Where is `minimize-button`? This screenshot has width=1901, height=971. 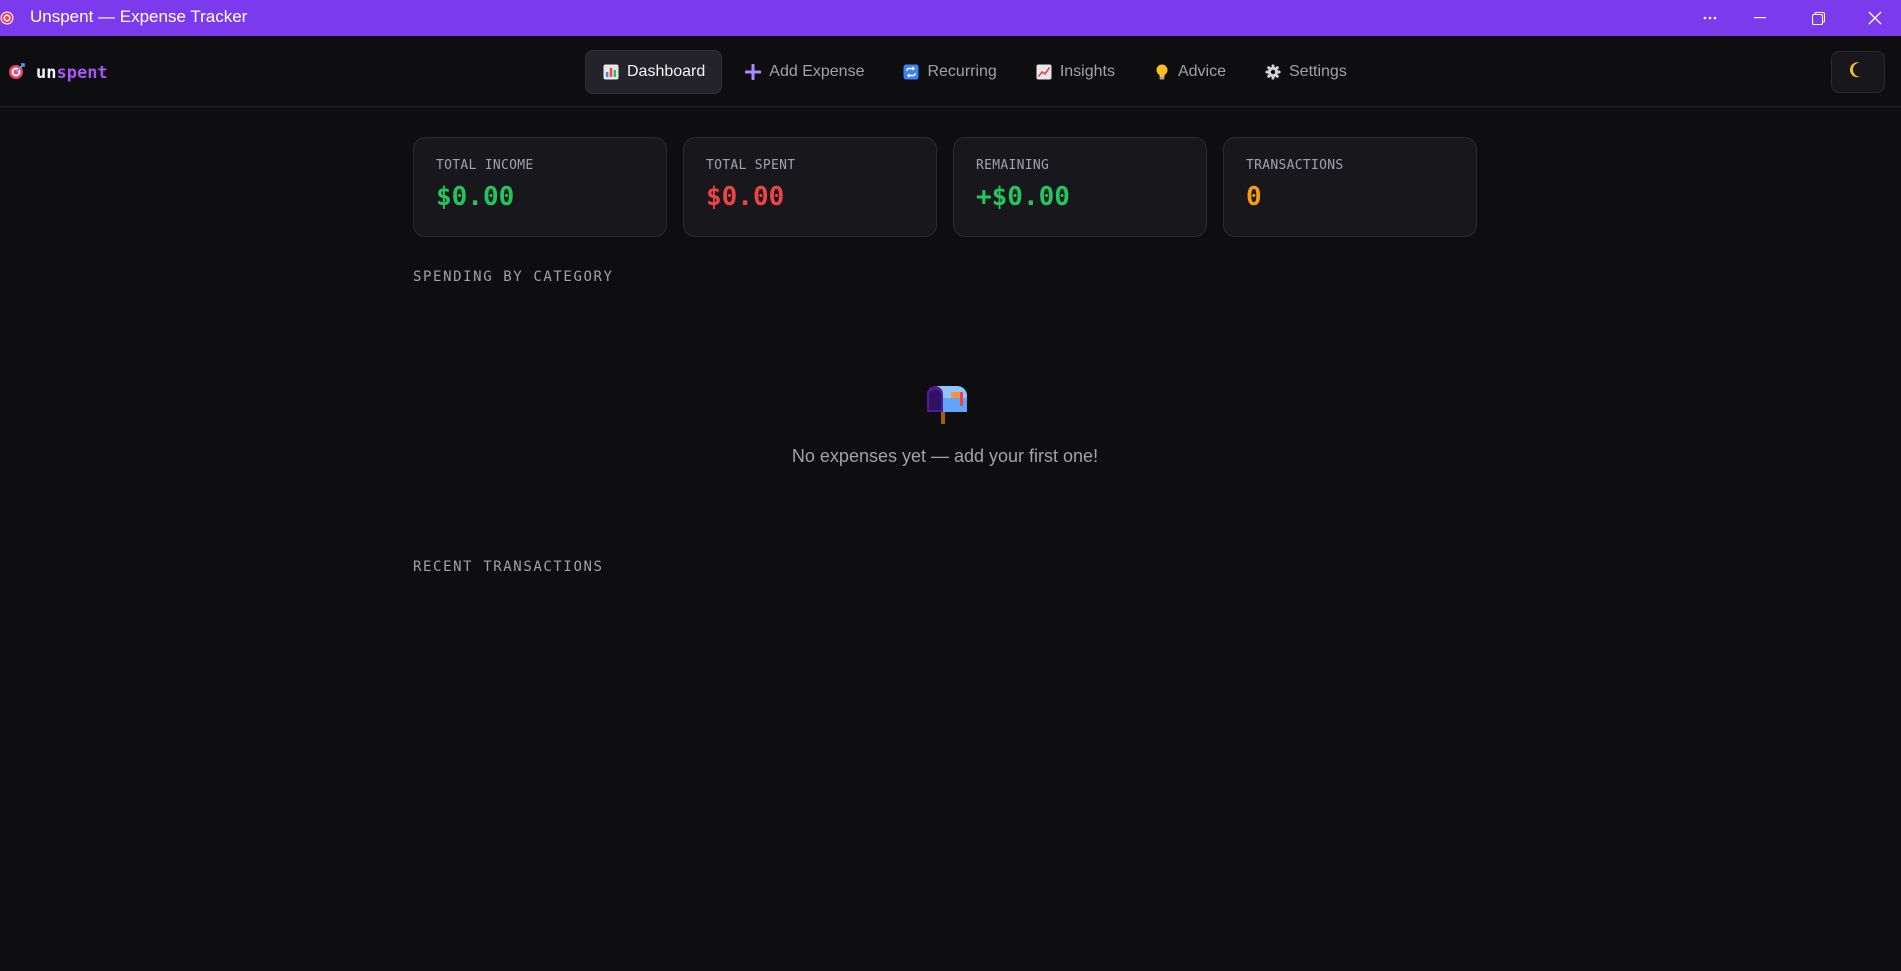 minimize-button is located at coordinates (1760, 18).